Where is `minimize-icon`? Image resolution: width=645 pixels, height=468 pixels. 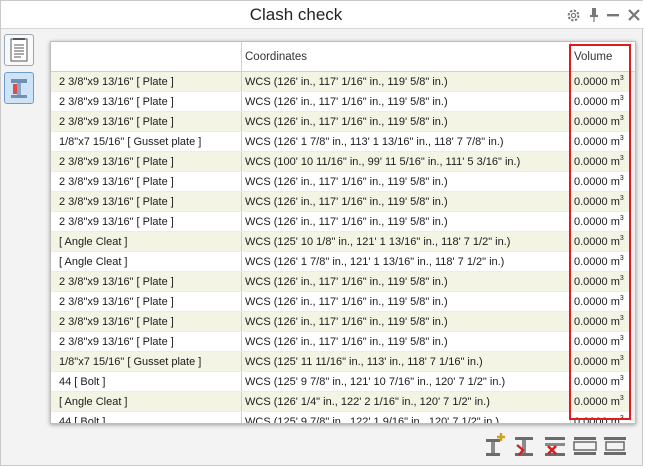 minimize-icon is located at coordinates (613, 15).